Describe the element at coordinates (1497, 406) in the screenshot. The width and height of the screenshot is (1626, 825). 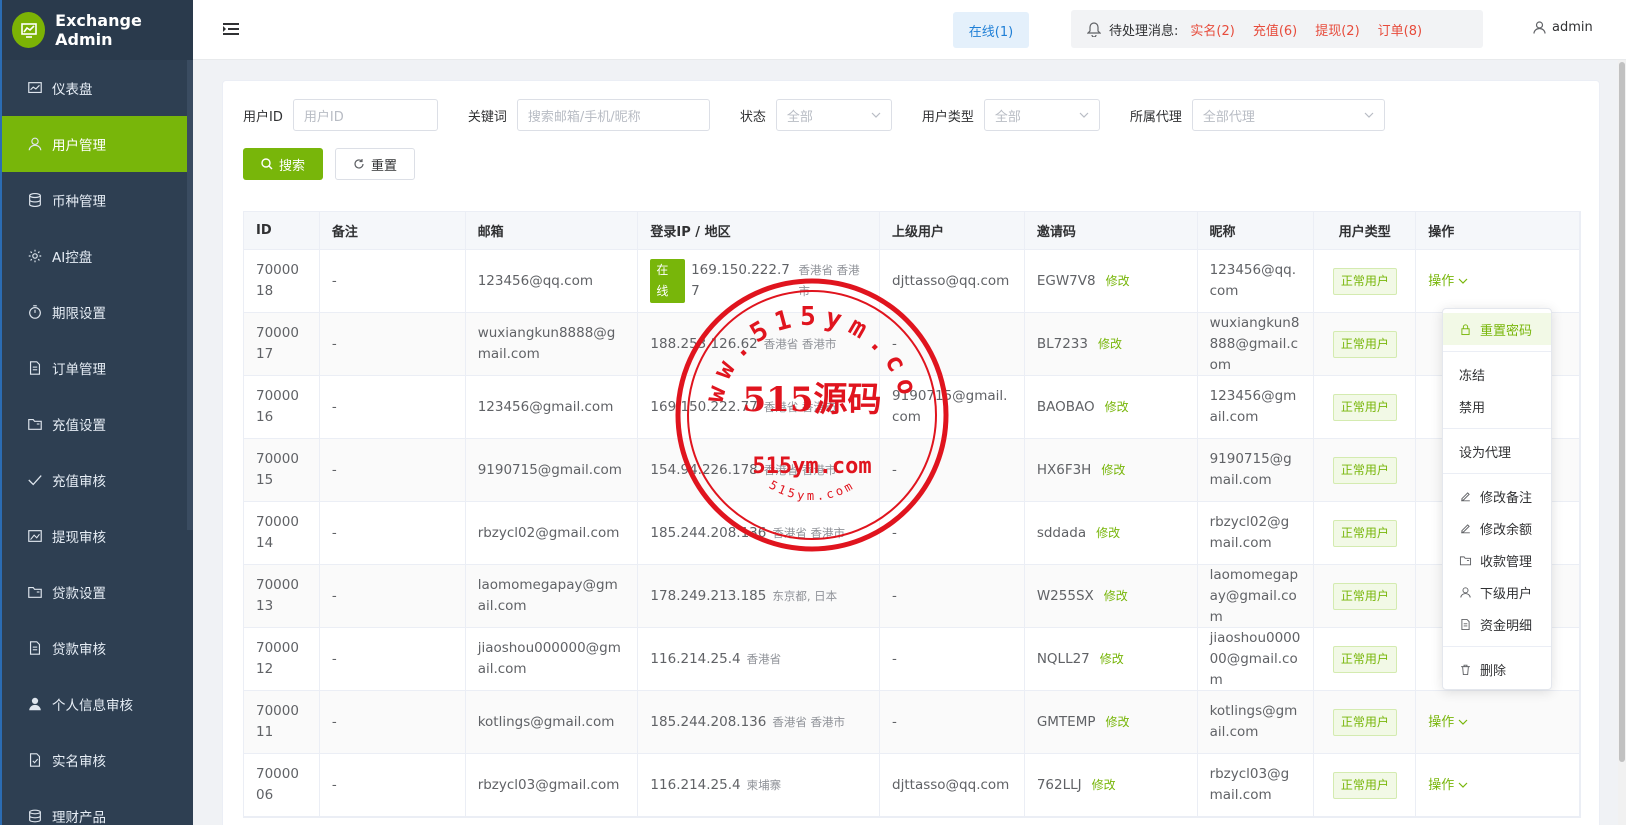
I see `dropdown-item-2: 禁用` at that location.